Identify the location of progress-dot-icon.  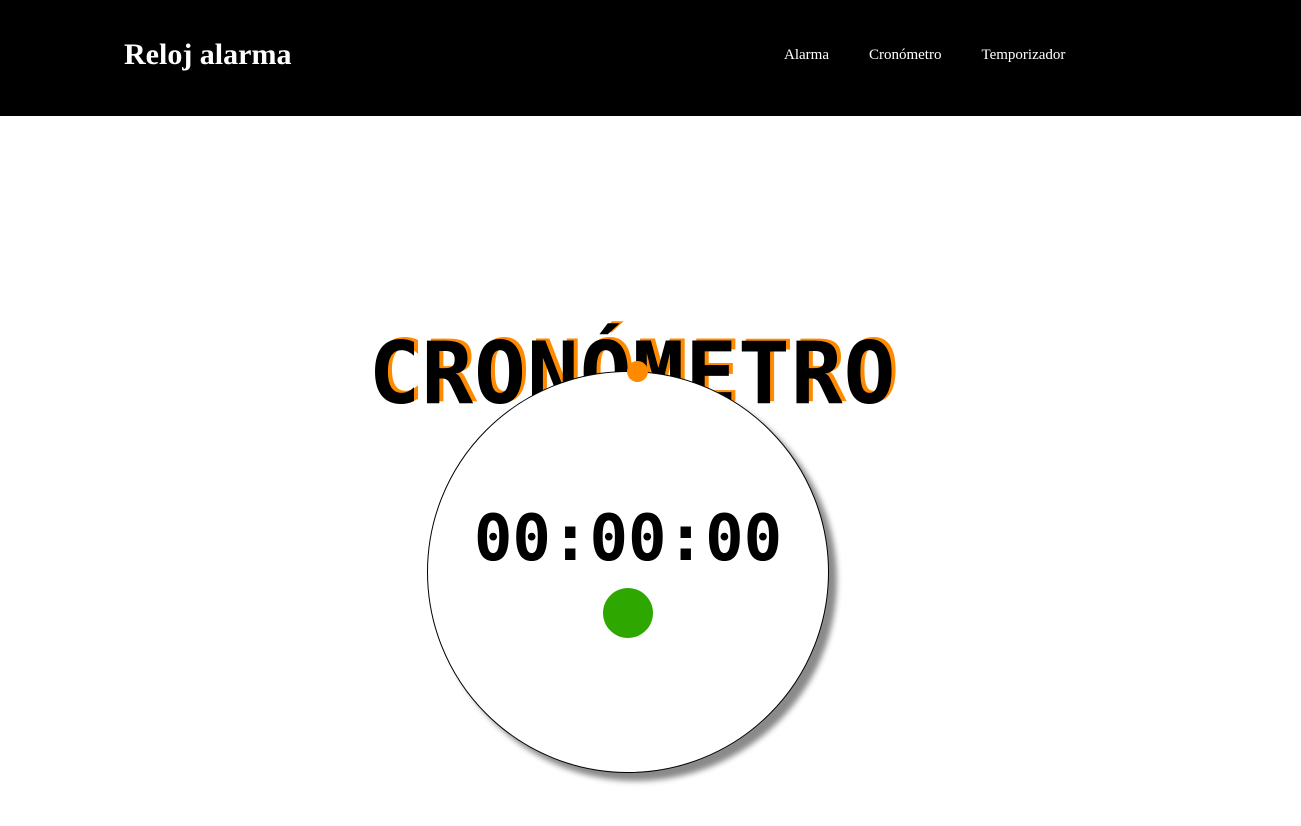
(637, 371).